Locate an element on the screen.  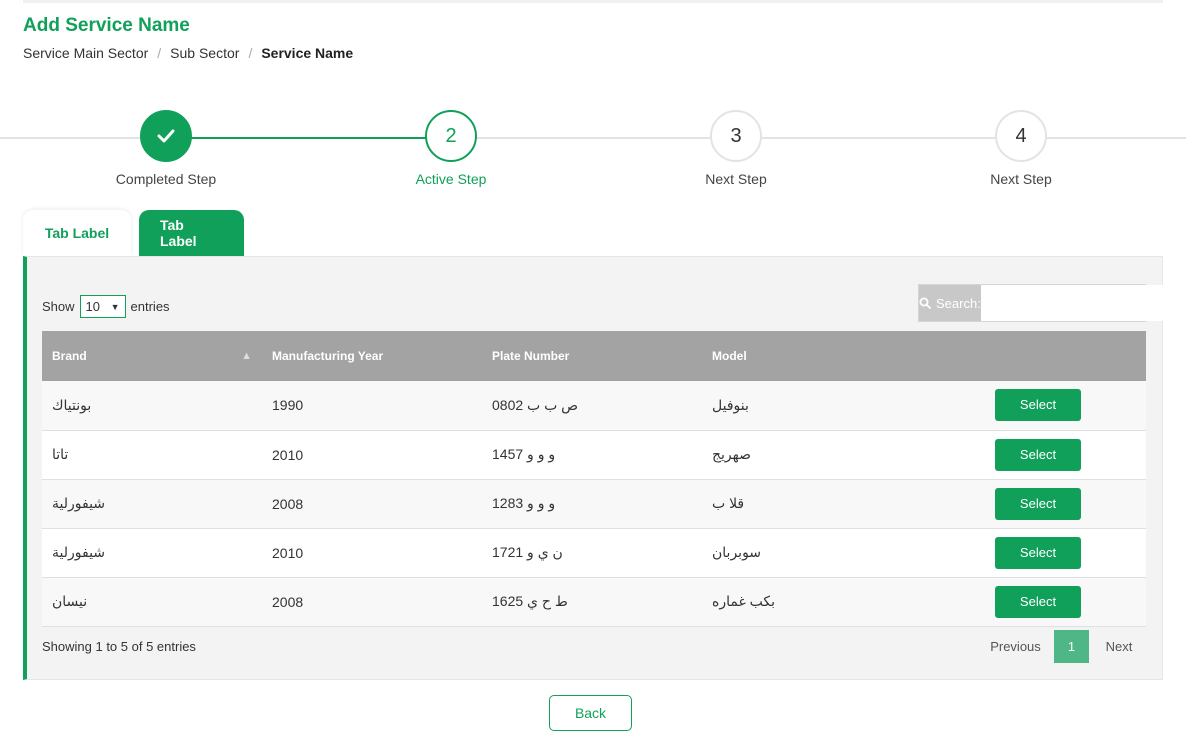
column-header-model: Model is located at coordinates (812, 356).